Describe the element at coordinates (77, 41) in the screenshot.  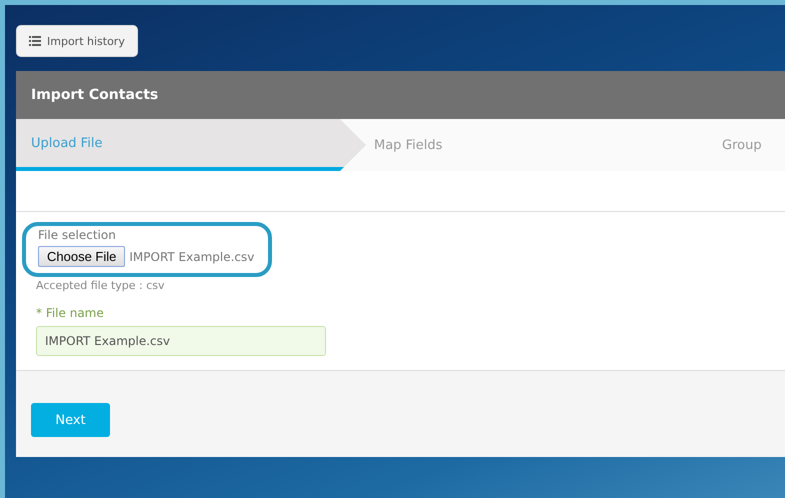
I see `import-history-button: Import history` at that location.